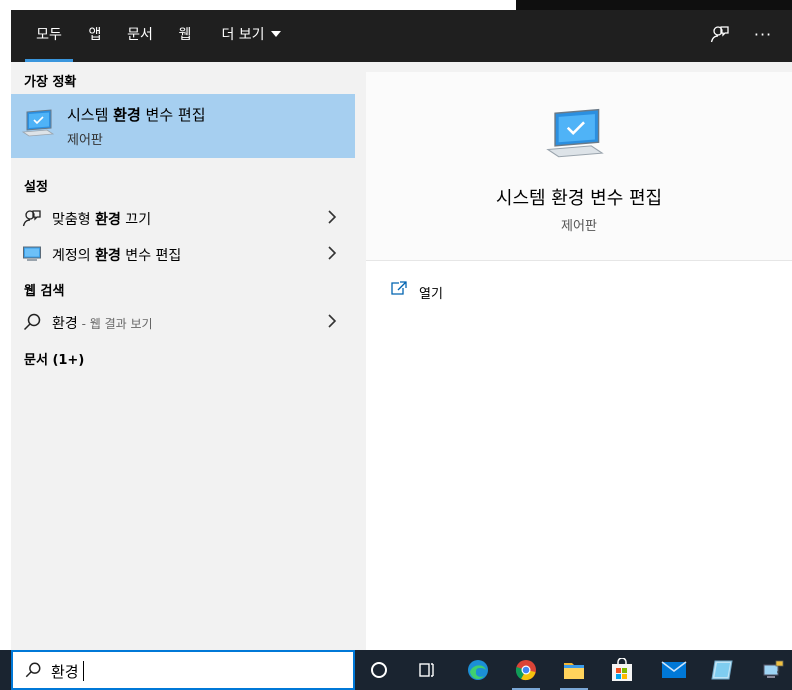 This screenshot has width=792, height=690. I want to click on chrome-icon, so click(525, 670).